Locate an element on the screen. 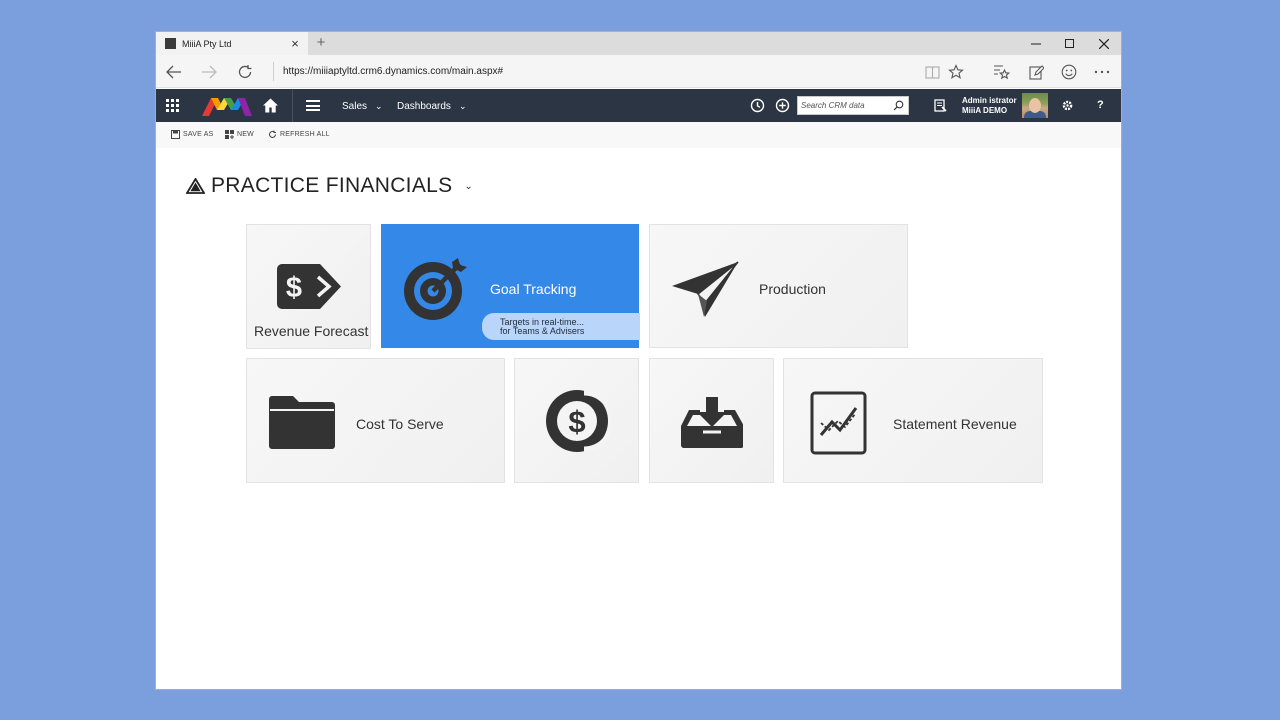  create-new-icon is located at coordinates (782, 105).